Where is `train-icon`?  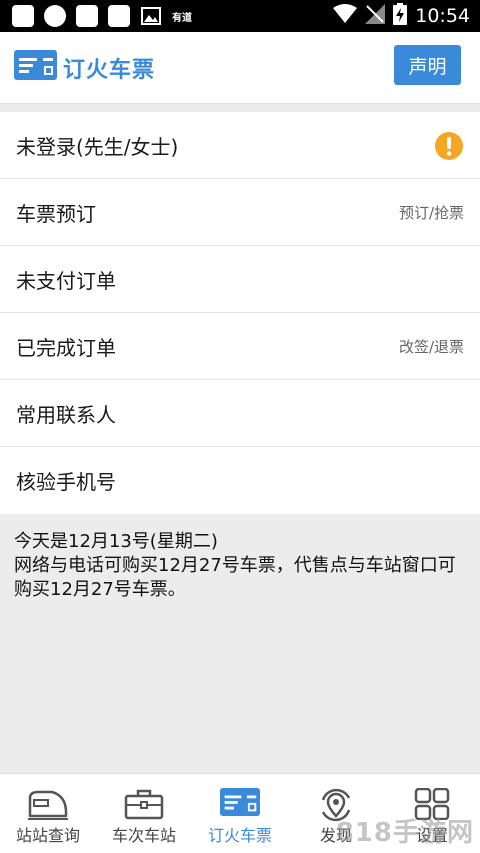 train-icon is located at coordinates (48, 799).